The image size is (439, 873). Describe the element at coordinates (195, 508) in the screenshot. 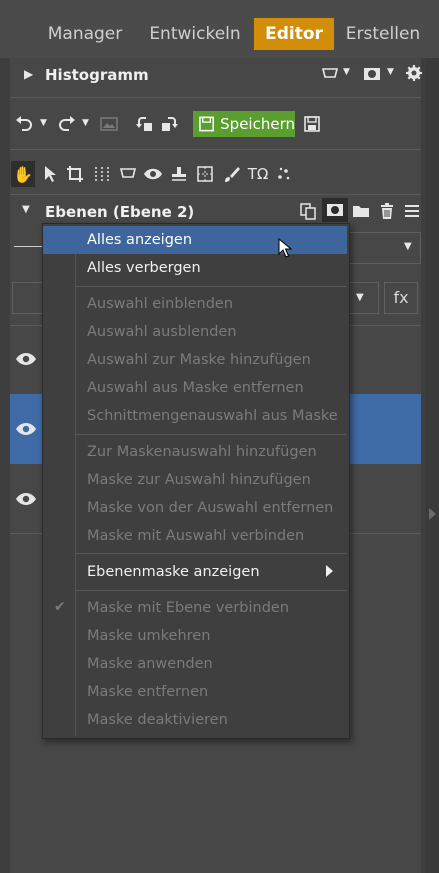

I see `menu-item-maske-von-auswahl: Maske von der Auswahl entfernen` at that location.